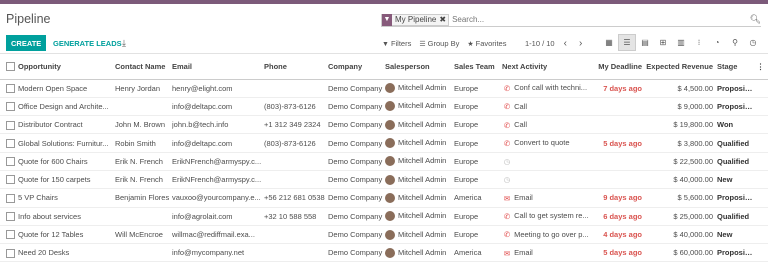 The image size is (768, 275). Describe the element at coordinates (735, 67) in the screenshot. I see `column-header: Stage` at that location.